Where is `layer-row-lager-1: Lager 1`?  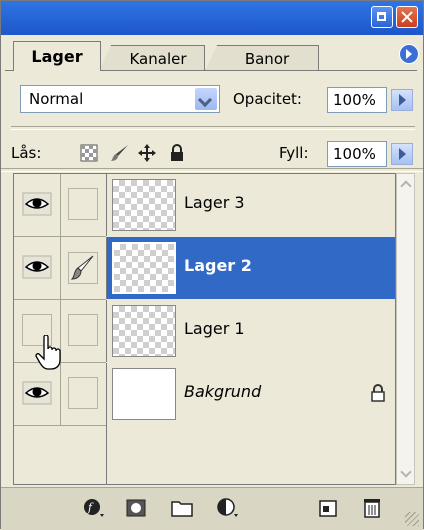 layer-row-lager-1: Lager 1 is located at coordinates (204, 331).